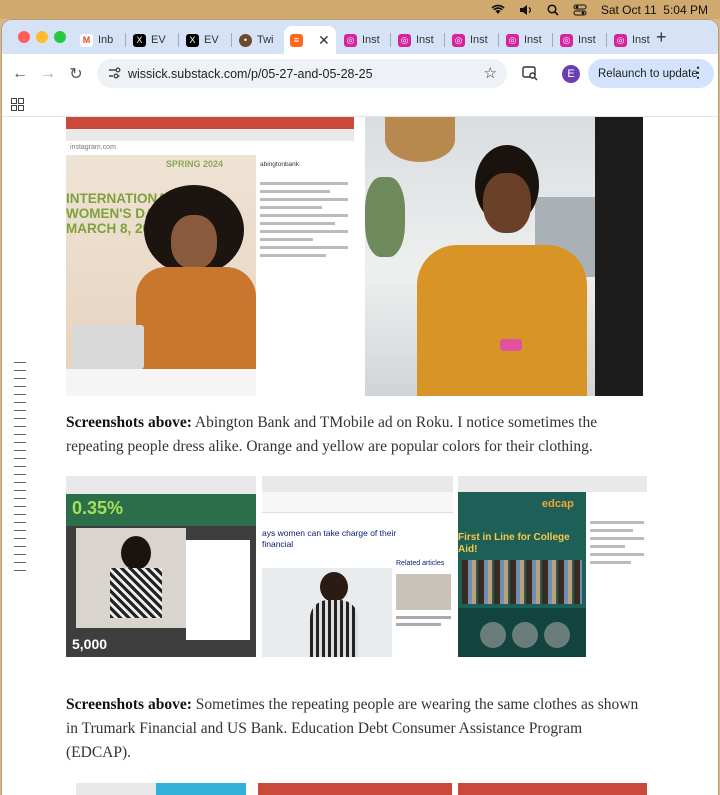 This screenshot has width=720, height=795. What do you see at coordinates (296, 40) in the screenshot?
I see `substack-icon: ≡` at bounding box center [296, 40].